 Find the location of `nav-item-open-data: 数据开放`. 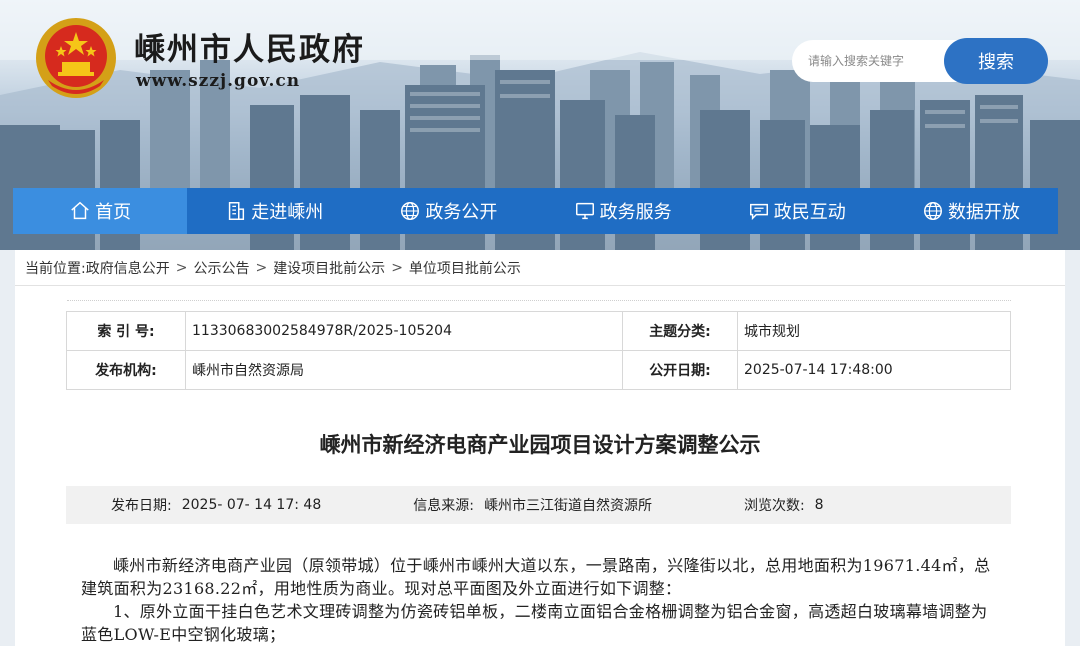

nav-item-open-data: 数据开放 is located at coordinates (971, 211).